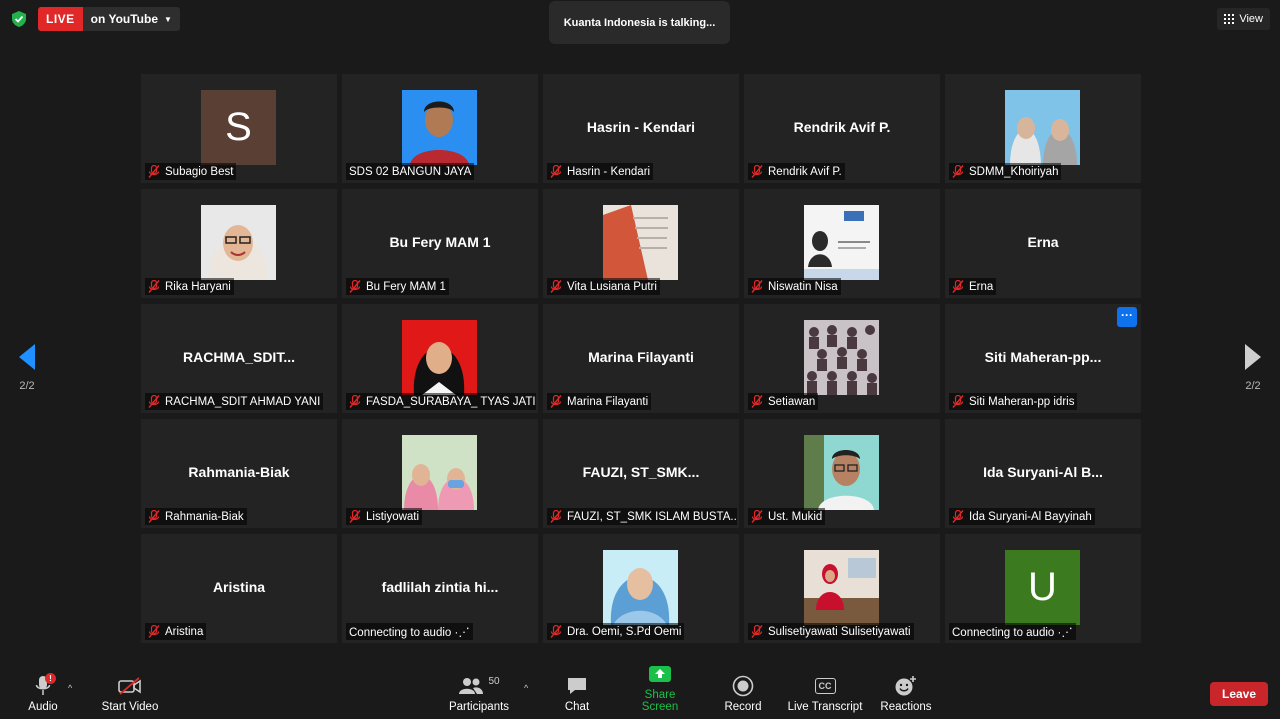 Image resolution: width=1280 pixels, height=719 pixels. What do you see at coordinates (43, 707) in the screenshot?
I see `audio-label: Audio` at bounding box center [43, 707].